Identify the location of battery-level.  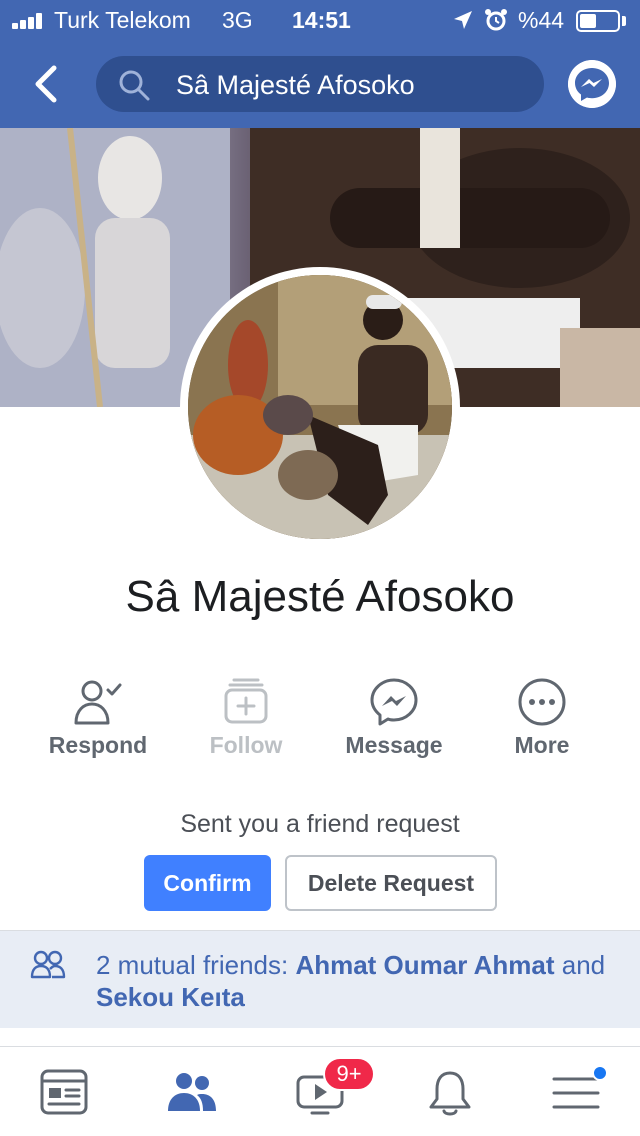
(588, 21).